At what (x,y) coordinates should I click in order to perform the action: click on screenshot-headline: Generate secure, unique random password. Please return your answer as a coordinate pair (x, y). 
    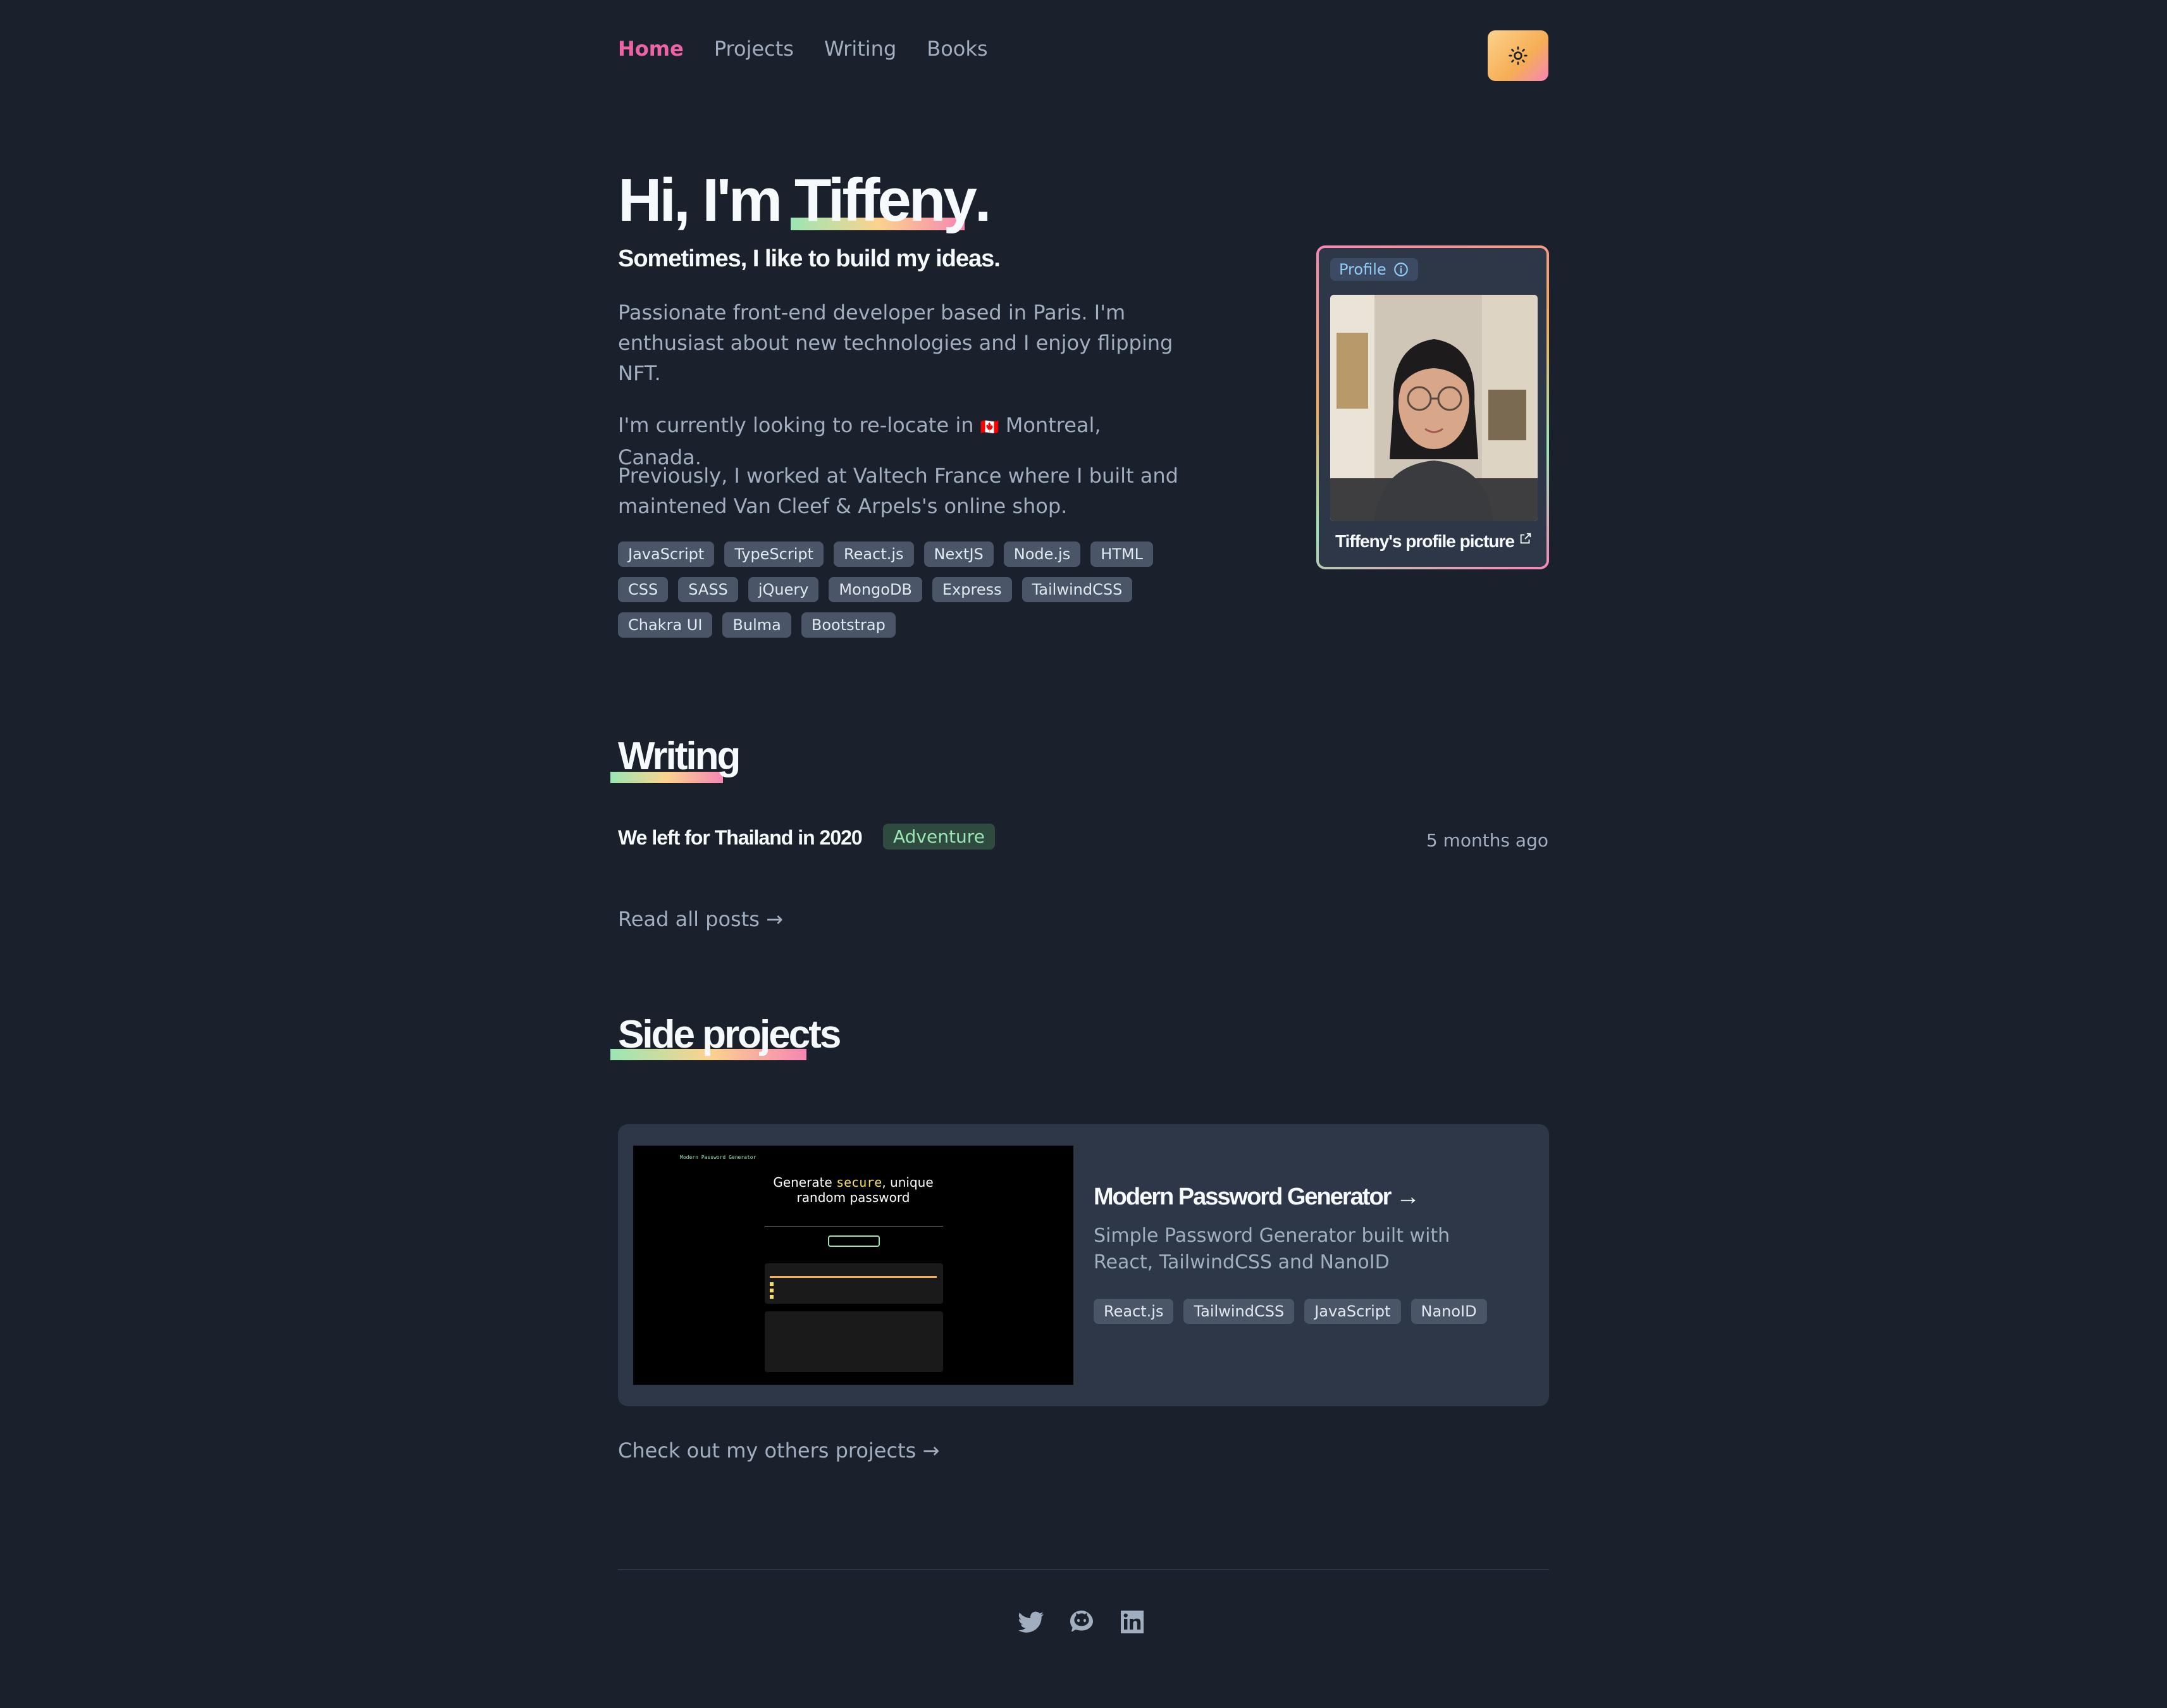
    Looking at the image, I should click on (853, 1190).